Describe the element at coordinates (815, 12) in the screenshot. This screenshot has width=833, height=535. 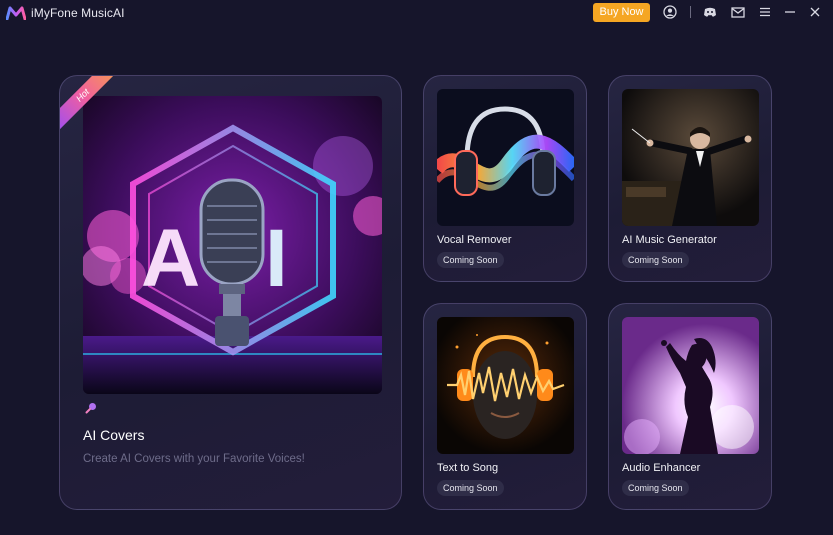
I see `close-icon` at that location.